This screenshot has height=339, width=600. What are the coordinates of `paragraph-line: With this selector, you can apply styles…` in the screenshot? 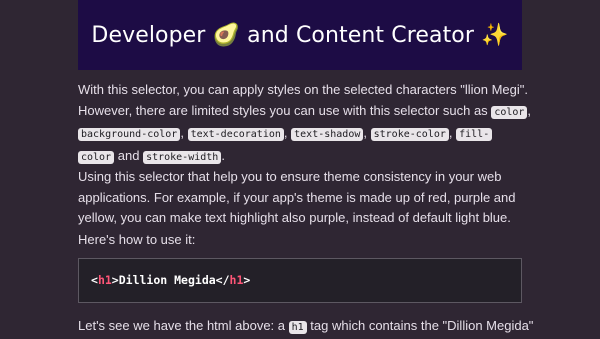 It's located at (303, 89).